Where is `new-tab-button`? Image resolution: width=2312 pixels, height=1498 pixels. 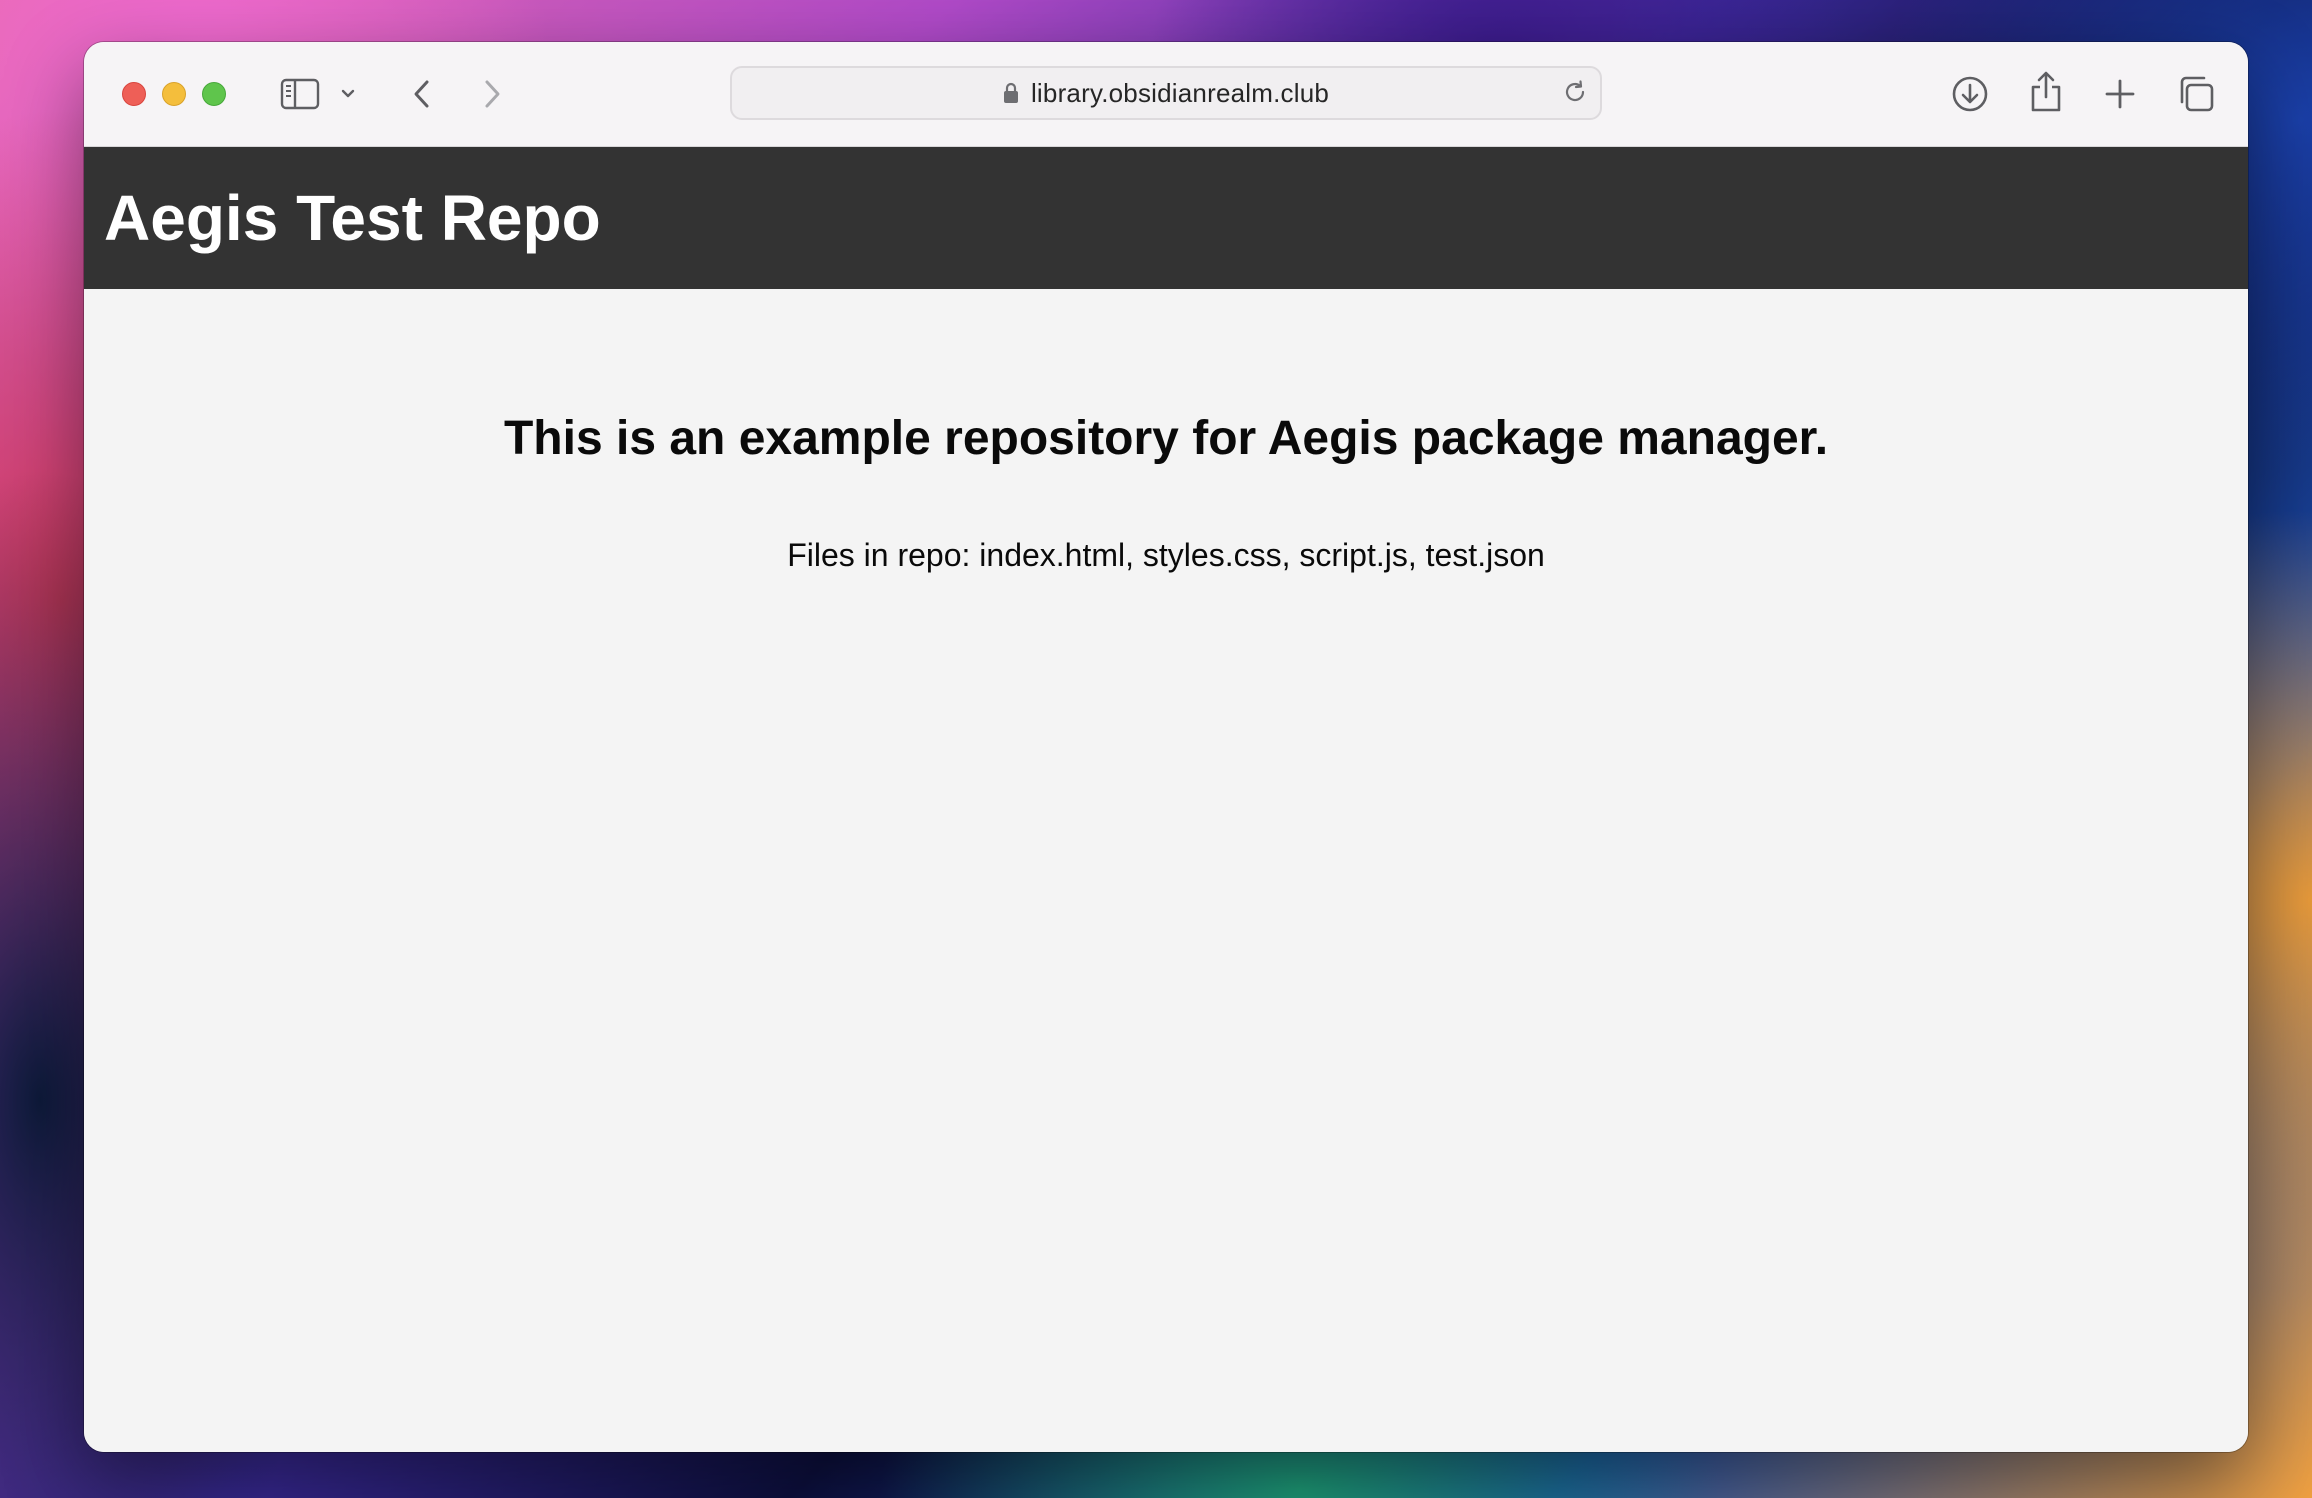 new-tab-button is located at coordinates (2120, 94).